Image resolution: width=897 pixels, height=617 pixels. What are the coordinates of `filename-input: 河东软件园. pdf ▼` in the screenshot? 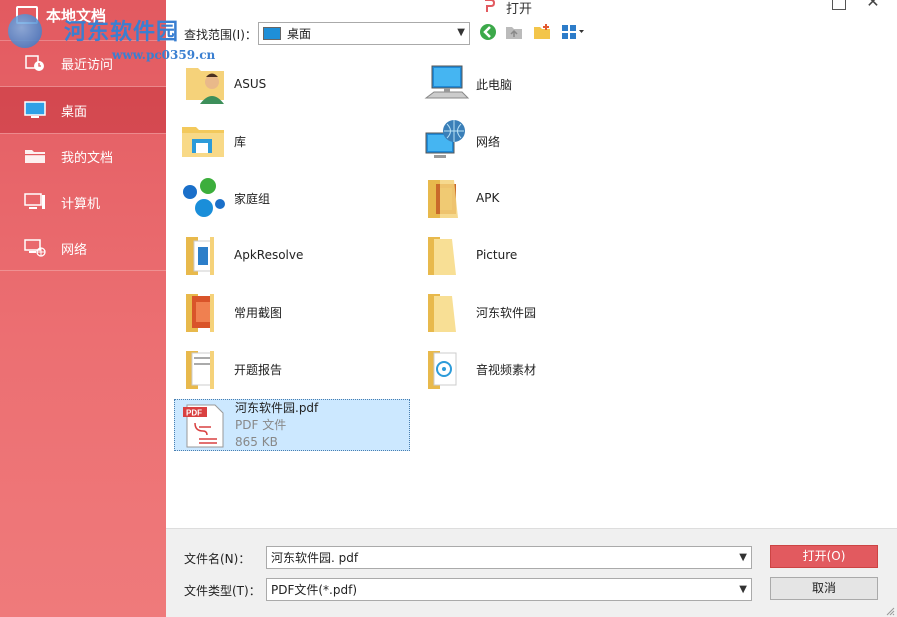 It's located at (509, 557).